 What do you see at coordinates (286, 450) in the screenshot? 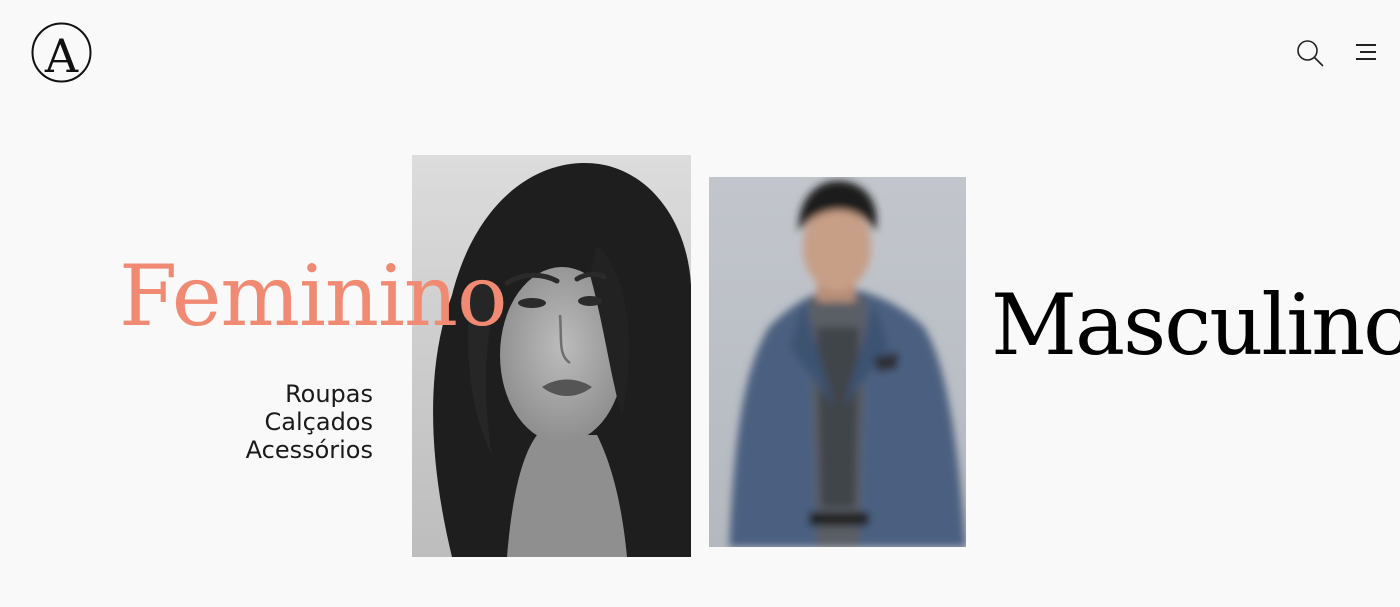
I see `category-link-acessorios: Acessórios` at bounding box center [286, 450].